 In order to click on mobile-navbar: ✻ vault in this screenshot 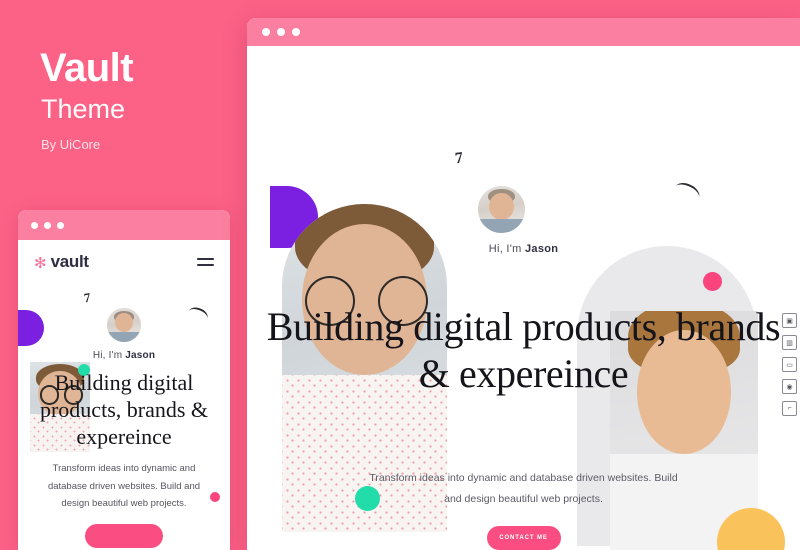, I will do `click(124, 262)`.